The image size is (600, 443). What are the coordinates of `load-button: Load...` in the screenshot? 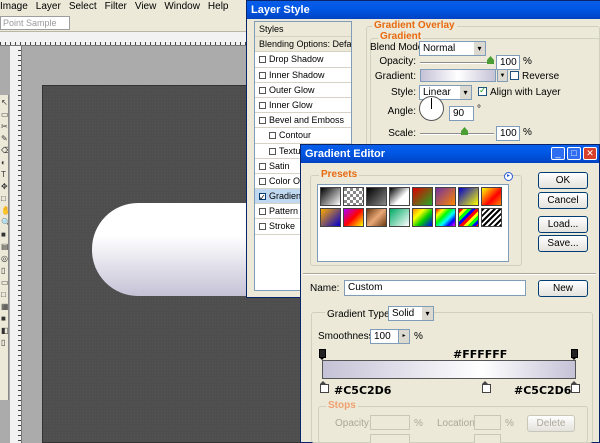 It's located at (563, 224).